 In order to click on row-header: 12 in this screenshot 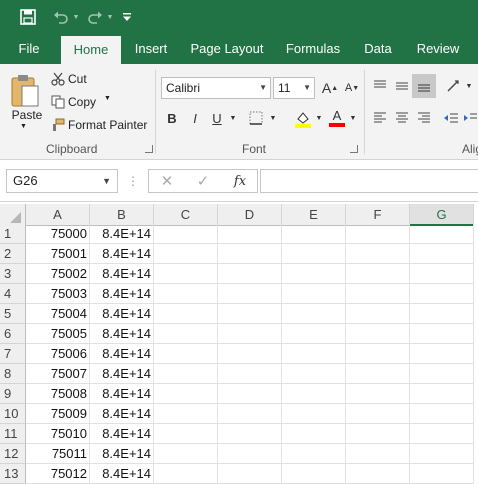, I will do `click(13, 454)`.